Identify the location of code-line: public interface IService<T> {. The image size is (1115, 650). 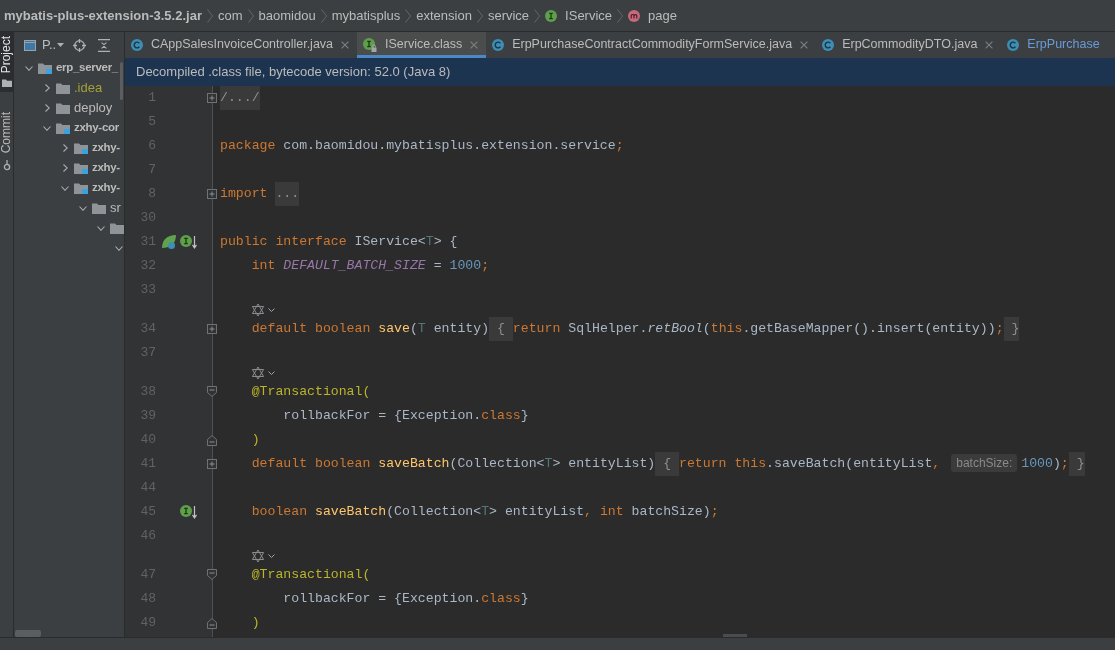
(339, 242).